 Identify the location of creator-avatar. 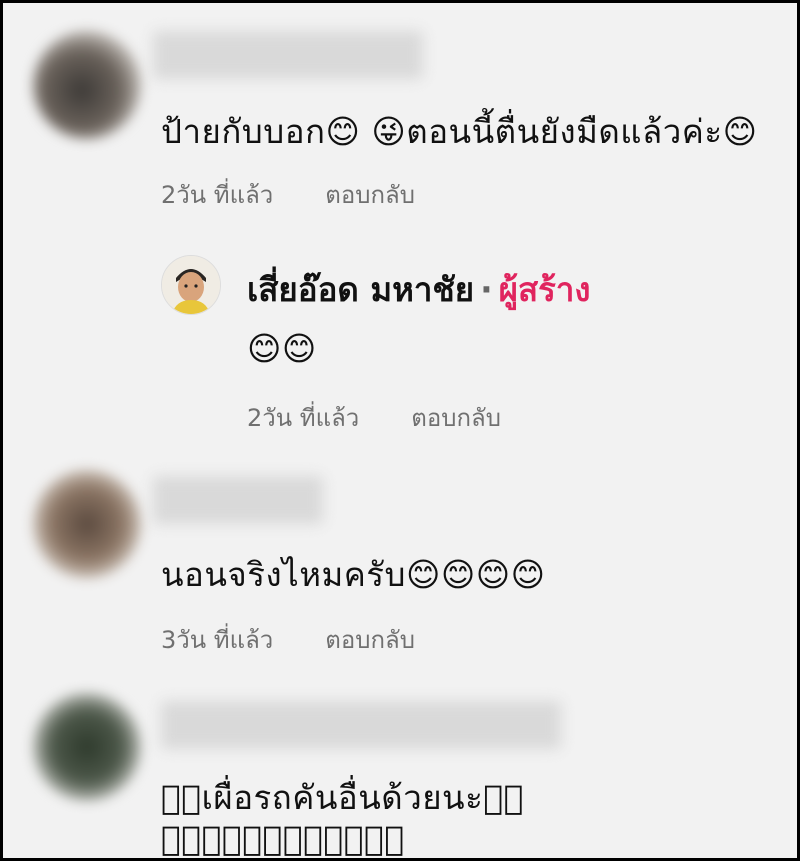
(191, 285).